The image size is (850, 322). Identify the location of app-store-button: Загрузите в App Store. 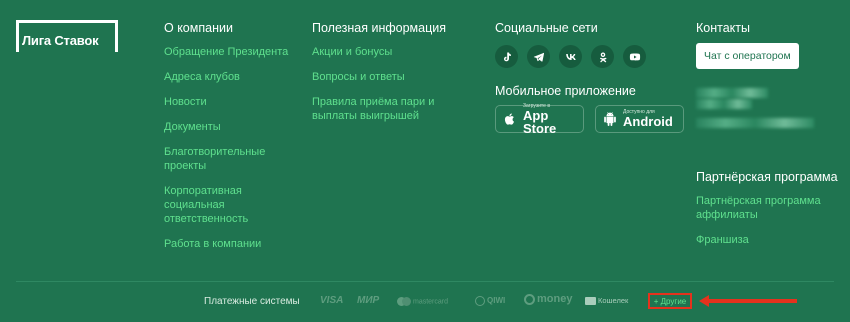
(539, 119).